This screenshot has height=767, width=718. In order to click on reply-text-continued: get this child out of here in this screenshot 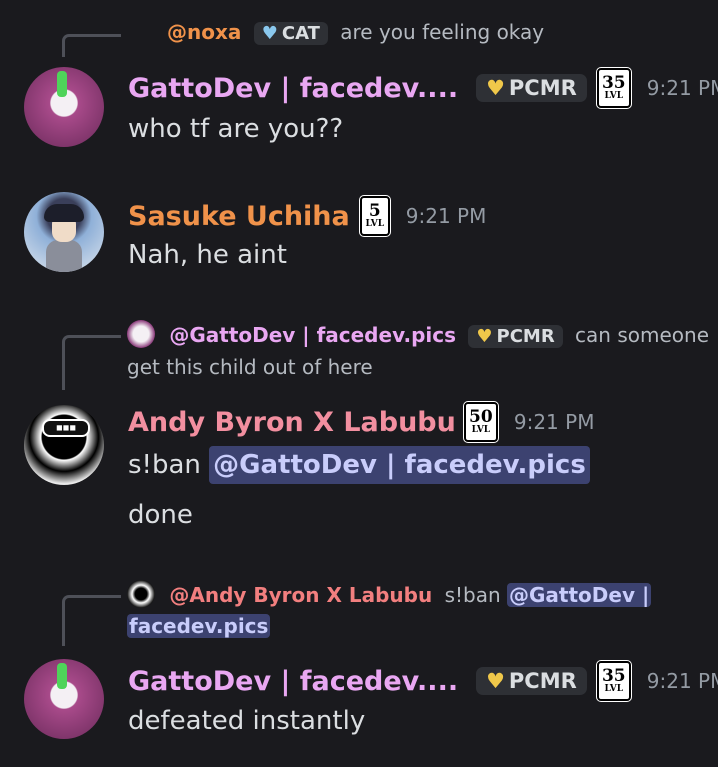, I will do `click(250, 367)`.